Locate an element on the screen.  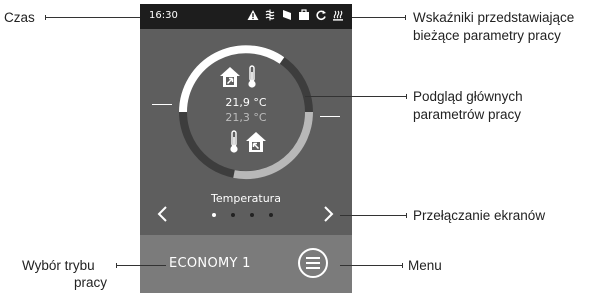
filter-icon is located at coordinates (287, 15).